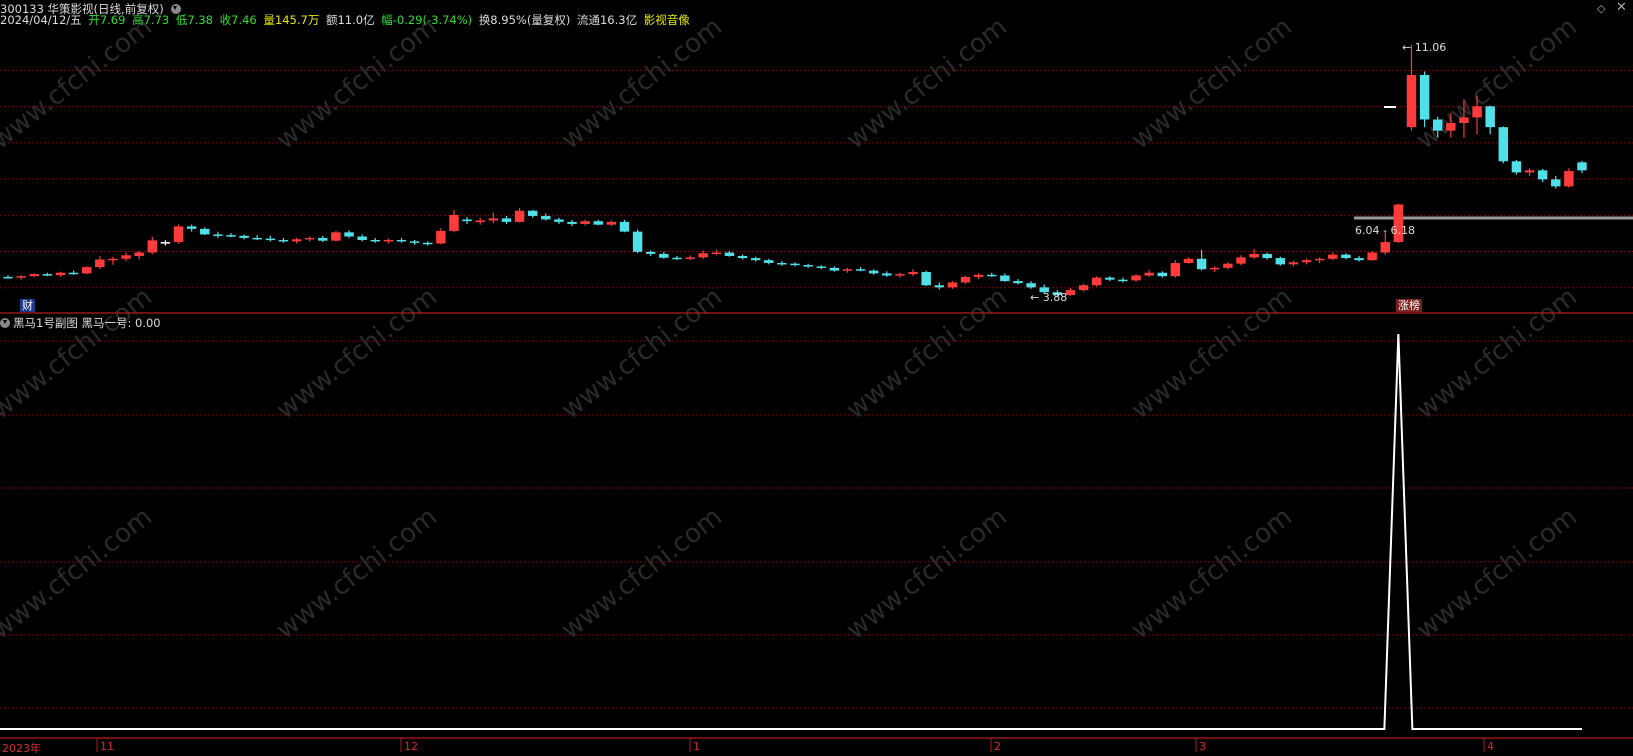 This screenshot has width=1633, height=756. Describe the element at coordinates (1601, 8) in the screenshot. I see `diamond-icon: ◇` at that location.